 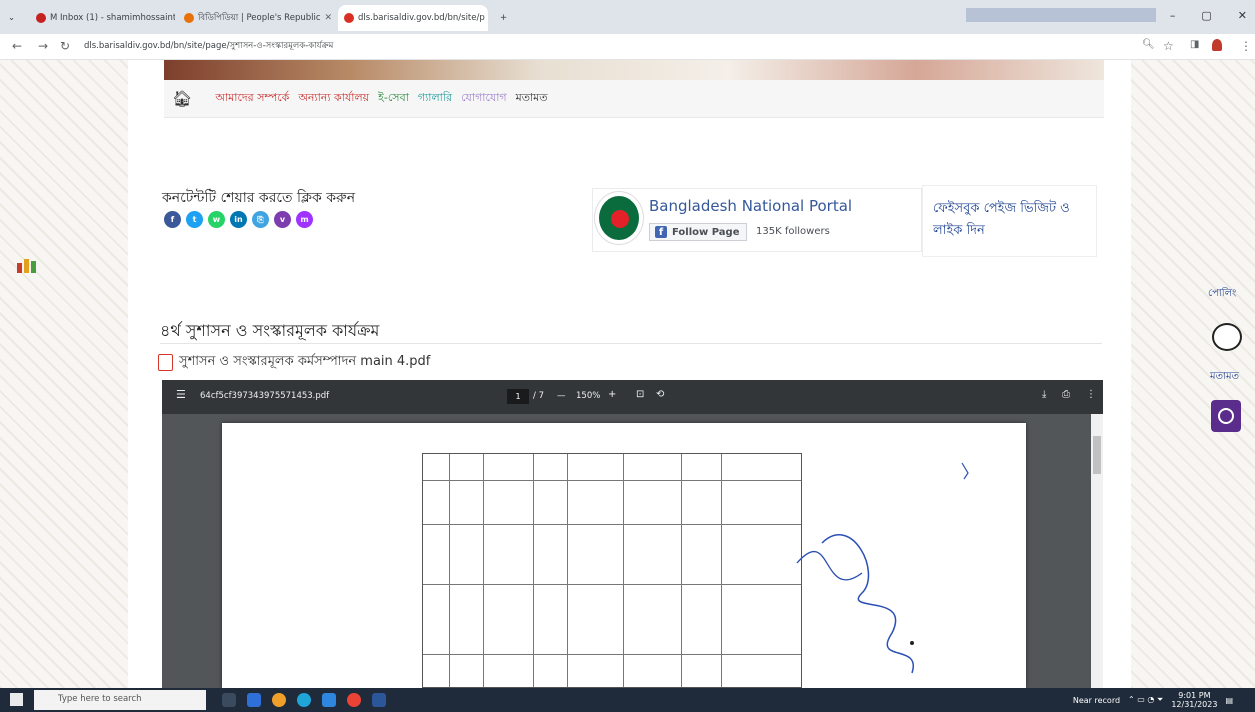 What do you see at coordinates (660, 394) in the screenshot?
I see `rotate-icon: ⟲` at bounding box center [660, 394].